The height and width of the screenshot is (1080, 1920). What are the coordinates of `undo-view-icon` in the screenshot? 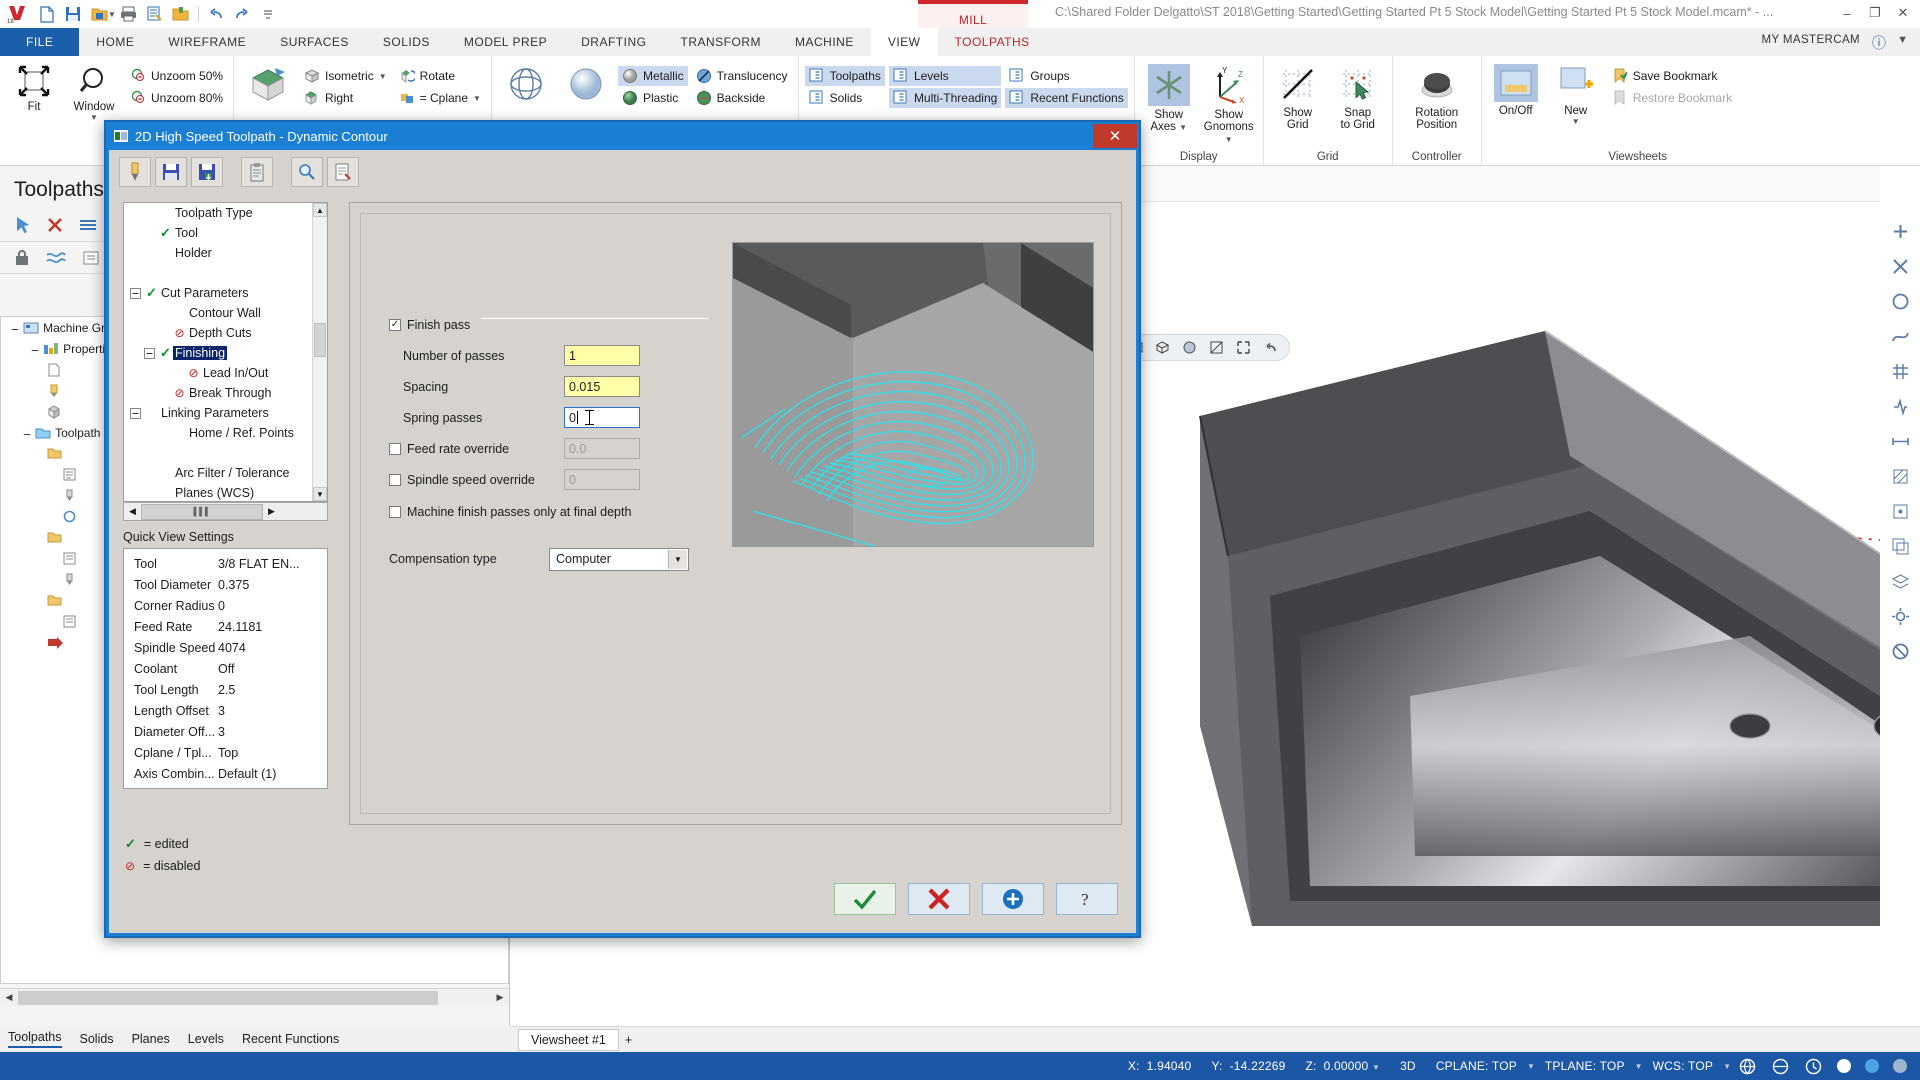 It's located at (1271, 347).